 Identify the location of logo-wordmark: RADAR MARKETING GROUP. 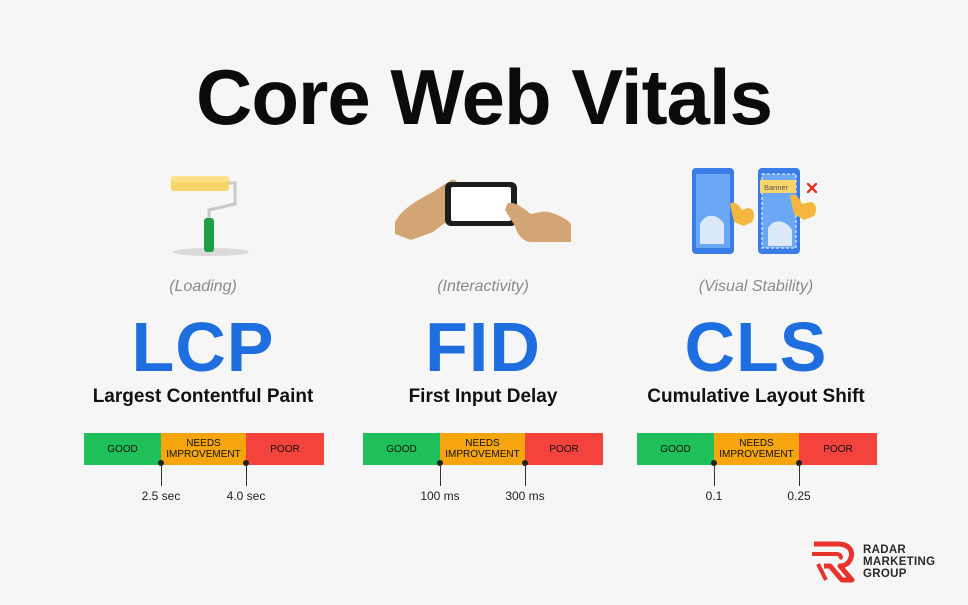
(899, 562).